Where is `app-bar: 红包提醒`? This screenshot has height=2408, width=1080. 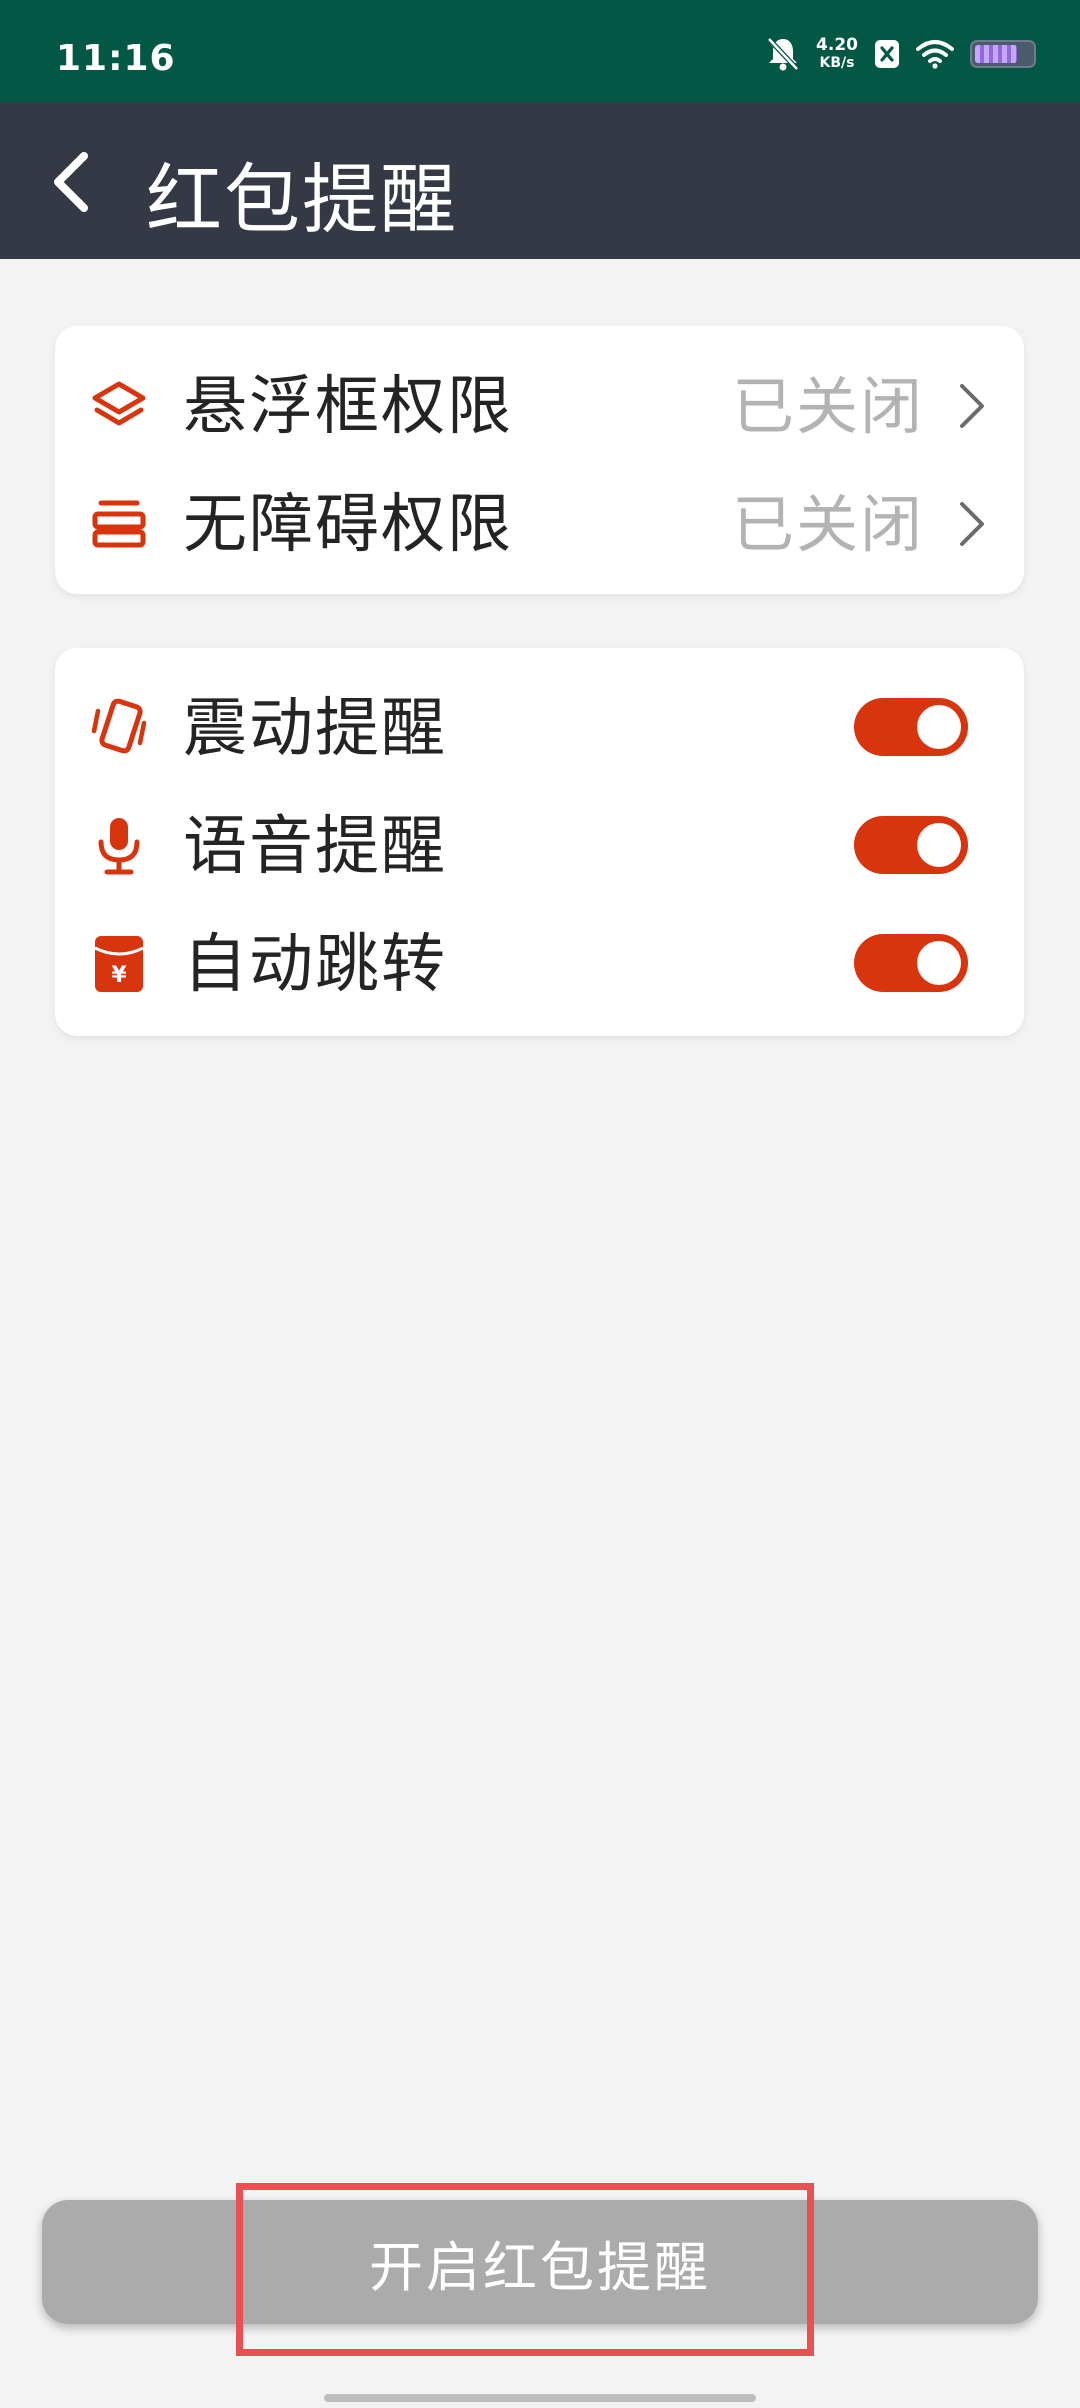
app-bar: 红包提醒 is located at coordinates (540, 180).